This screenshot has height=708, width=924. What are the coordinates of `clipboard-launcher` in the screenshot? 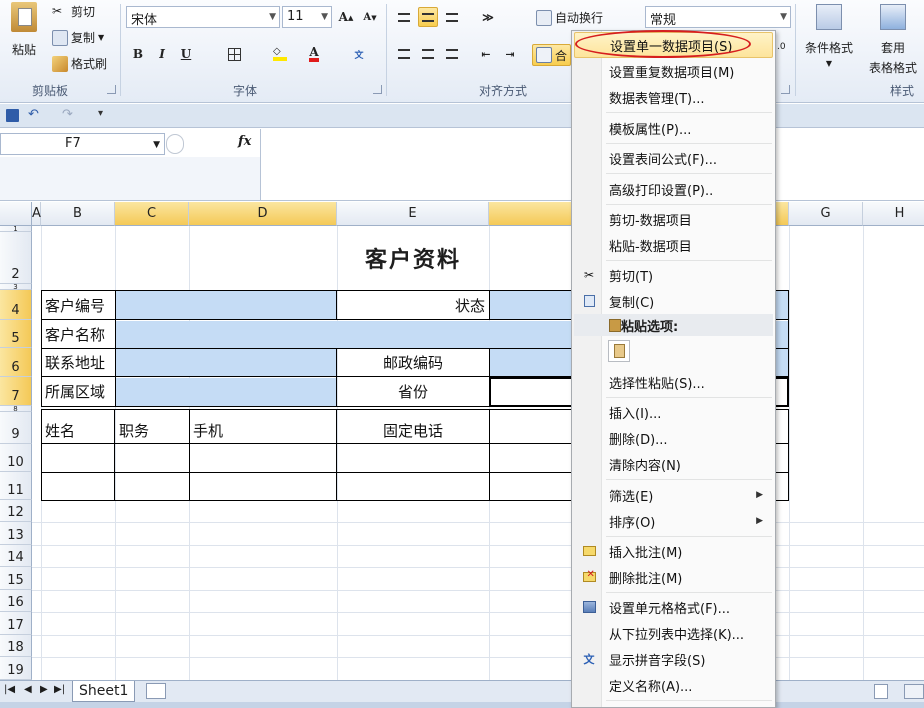 It's located at (111, 89).